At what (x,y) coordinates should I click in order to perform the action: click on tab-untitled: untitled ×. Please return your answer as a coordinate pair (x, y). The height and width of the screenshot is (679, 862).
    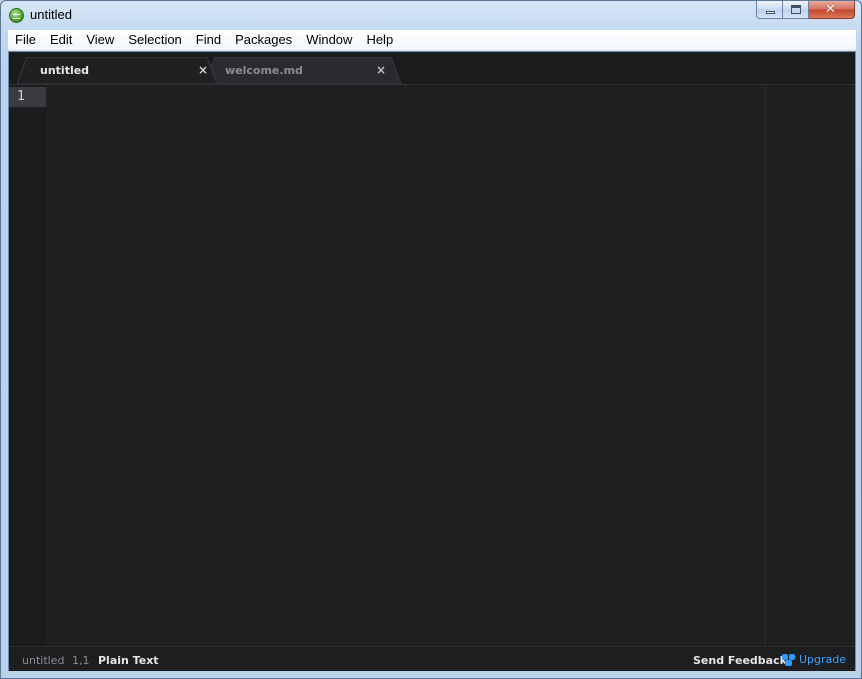
    Looking at the image, I should click on (117, 70).